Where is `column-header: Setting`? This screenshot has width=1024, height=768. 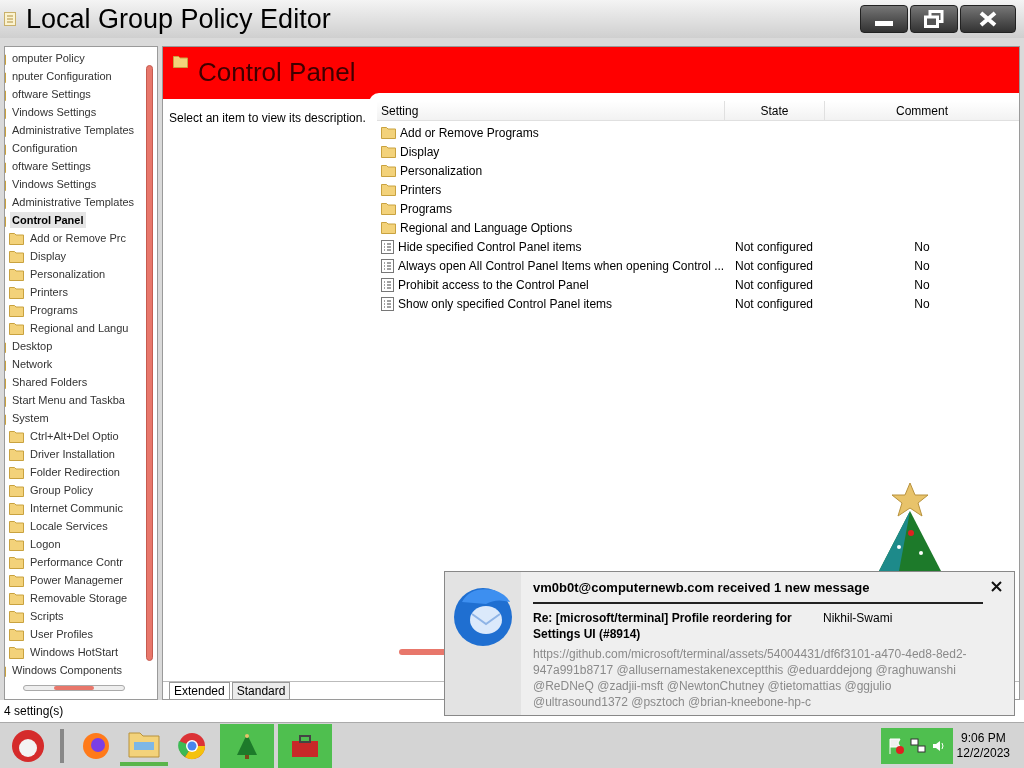
column-header: Setting is located at coordinates (551, 110).